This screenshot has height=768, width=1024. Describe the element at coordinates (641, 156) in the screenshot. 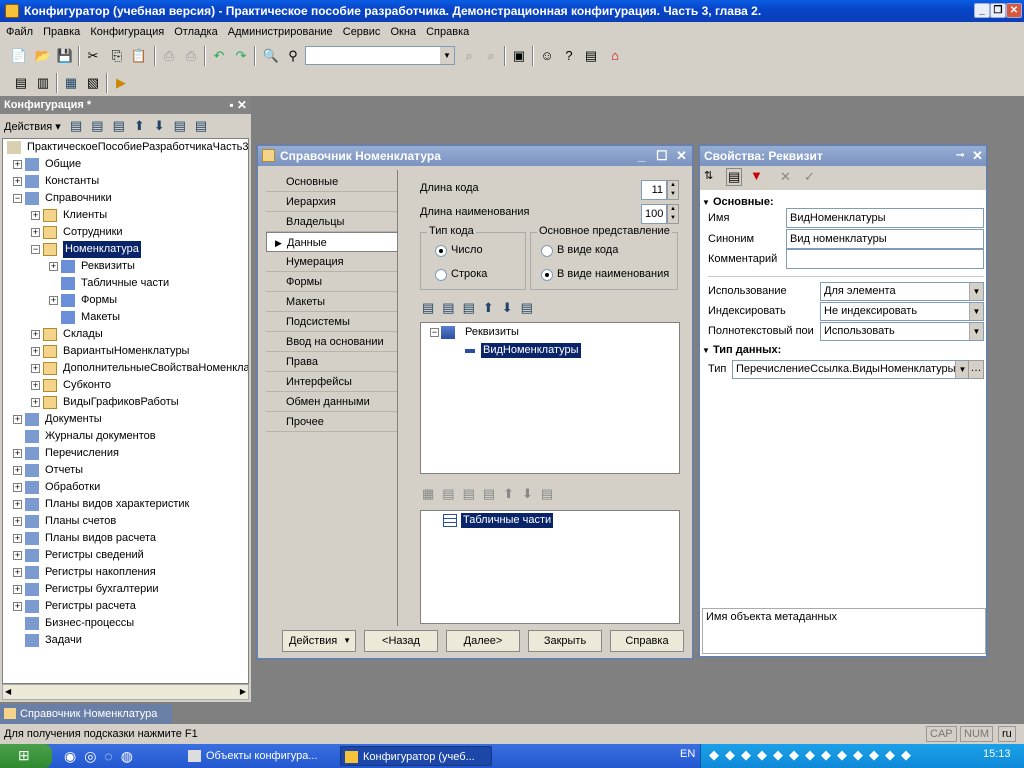

I see `dialog-minimize-icon: _` at that location.